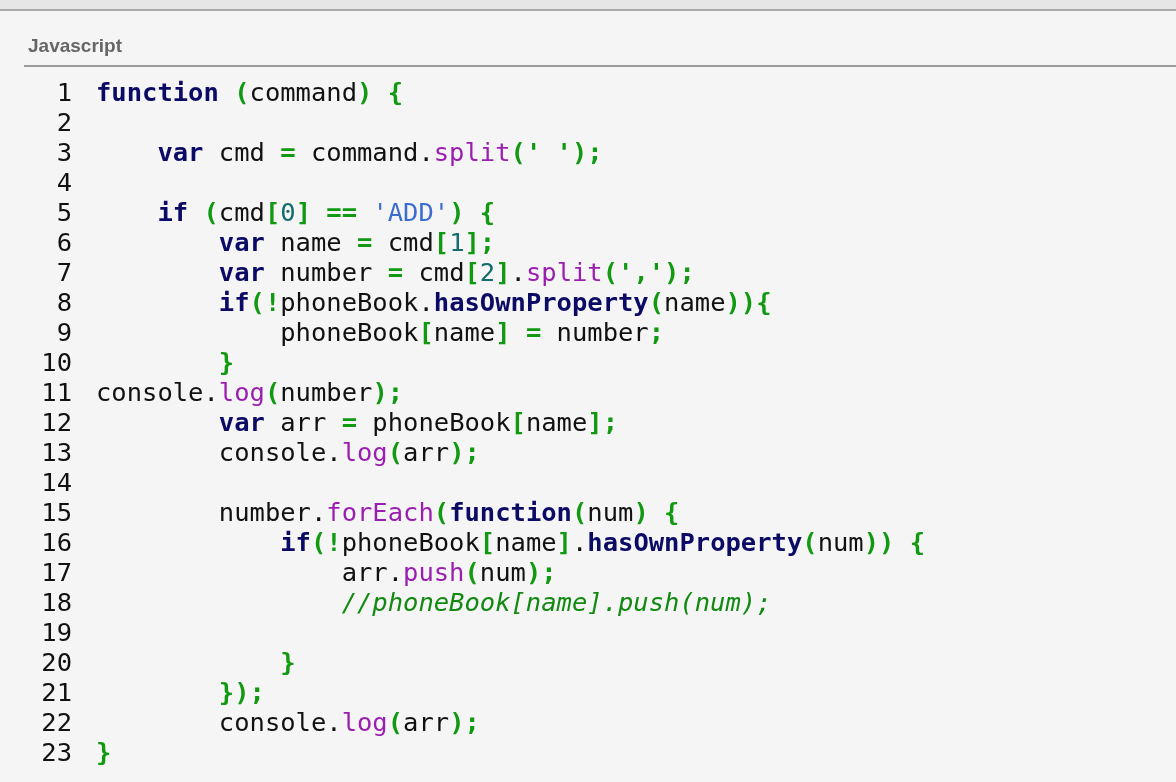 Image resolution: width=1176 pixels, height=782 pixels. I want to click on code-line: var arr = phoneBook[name];, so click(418, 422).